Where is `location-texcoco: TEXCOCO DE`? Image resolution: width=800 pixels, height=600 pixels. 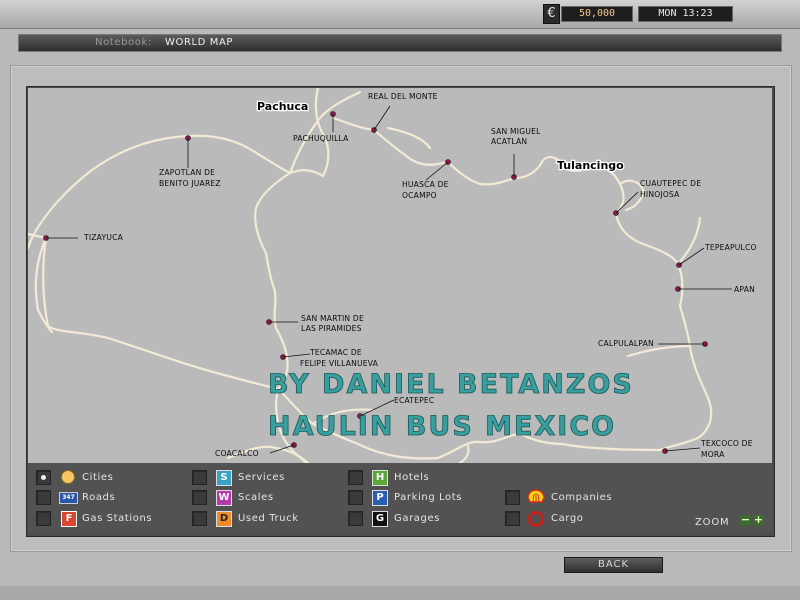
location-texcoco: TEXCOCO DE is located at coordinates (726, 443).